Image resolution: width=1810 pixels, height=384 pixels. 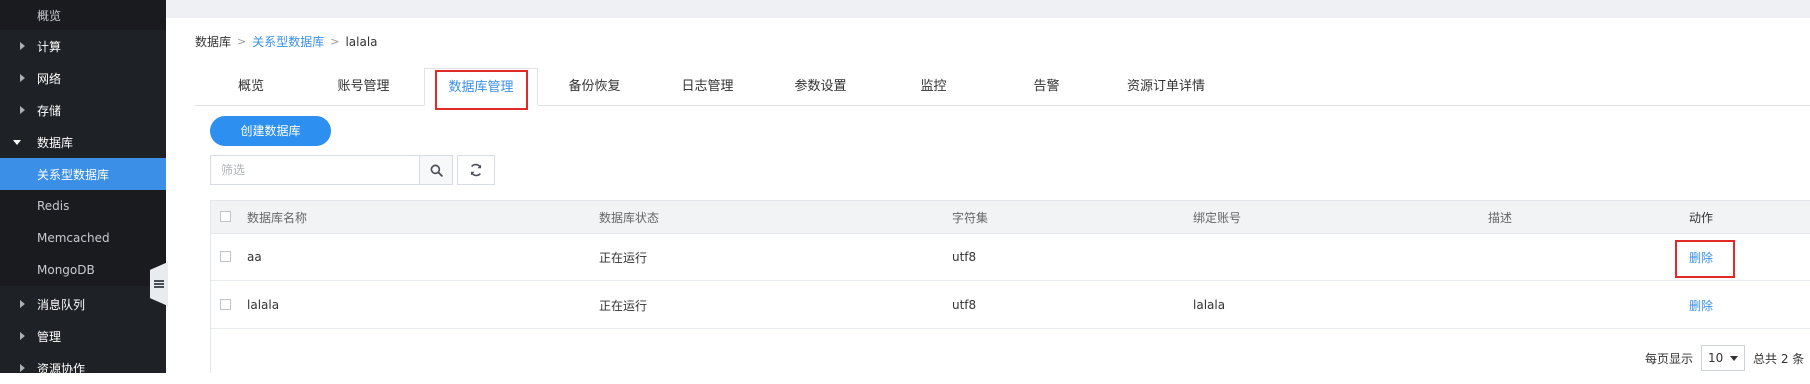 What do you see at coordinates (481, 90) in the screenshot?
I see `tab-highlight-box` at bounding box center [481, 90].